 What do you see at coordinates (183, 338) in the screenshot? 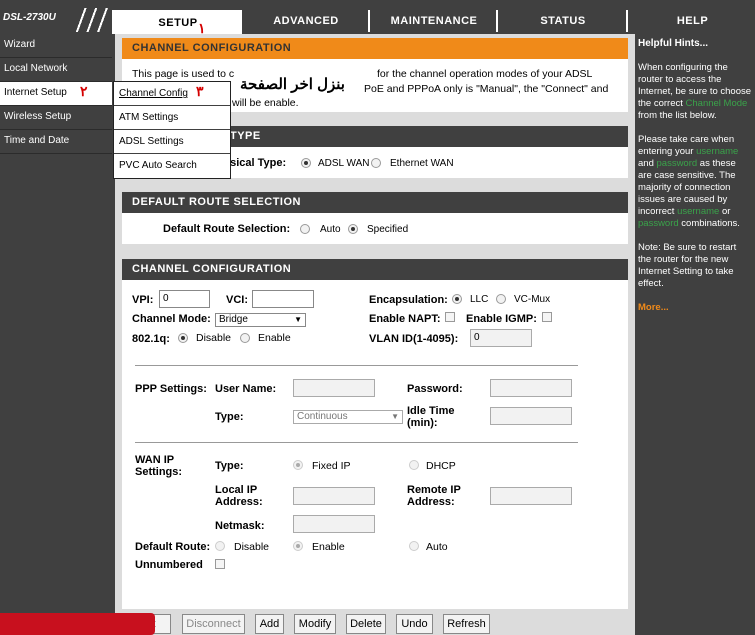
I see `dot1q-disable-radio` at bounding box center [183, 338].